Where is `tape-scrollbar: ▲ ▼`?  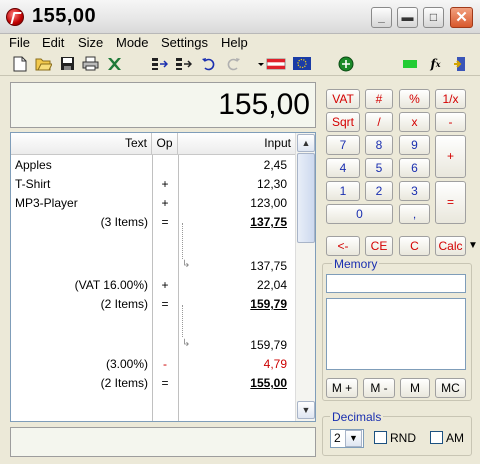 tape-scrollbar: ▲ ▼ is located at coordinates (305, 277).